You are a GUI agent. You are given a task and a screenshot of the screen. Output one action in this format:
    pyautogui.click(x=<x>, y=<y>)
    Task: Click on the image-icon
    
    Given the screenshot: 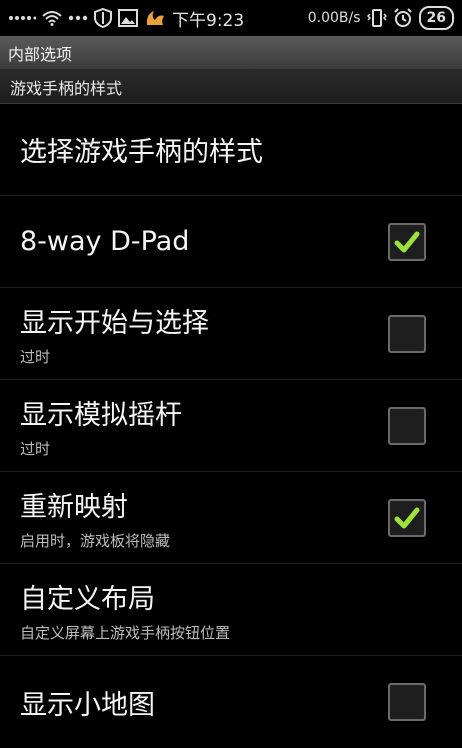 What is the action you would take?
    pyautogui.click(x=128, y=18)
    